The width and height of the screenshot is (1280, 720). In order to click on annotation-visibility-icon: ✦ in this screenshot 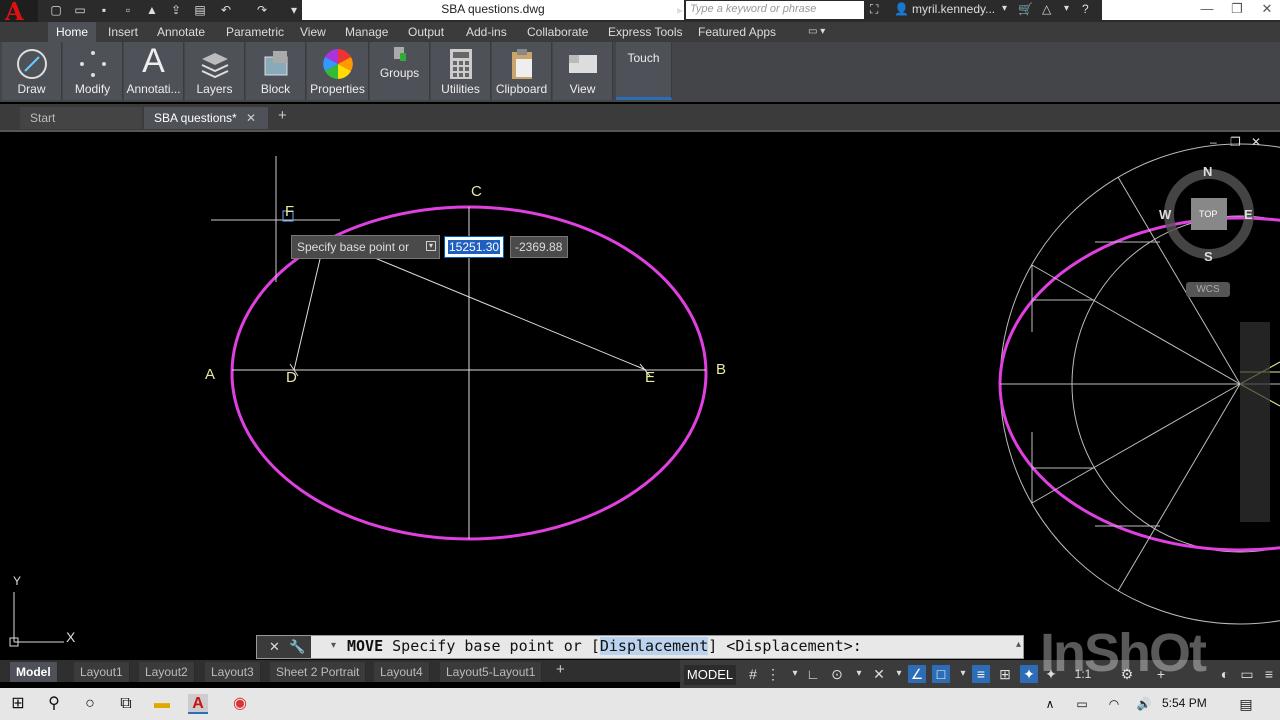, I will do `click(1029, 674)`.